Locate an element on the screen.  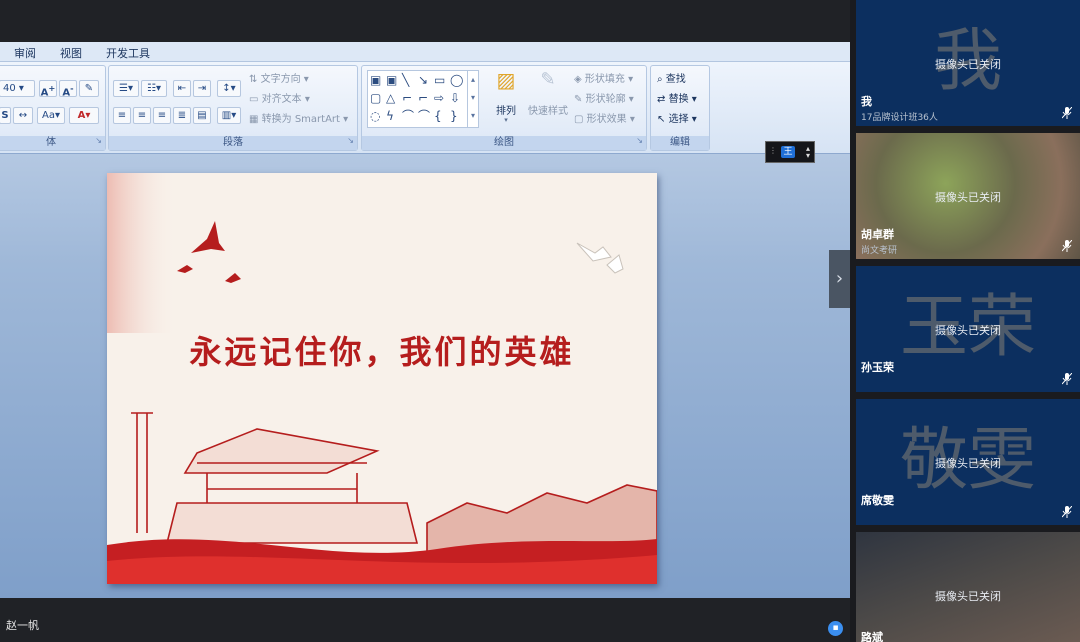
select-button: ↖ 选择 ▾ is located at coordinates (677, 117).